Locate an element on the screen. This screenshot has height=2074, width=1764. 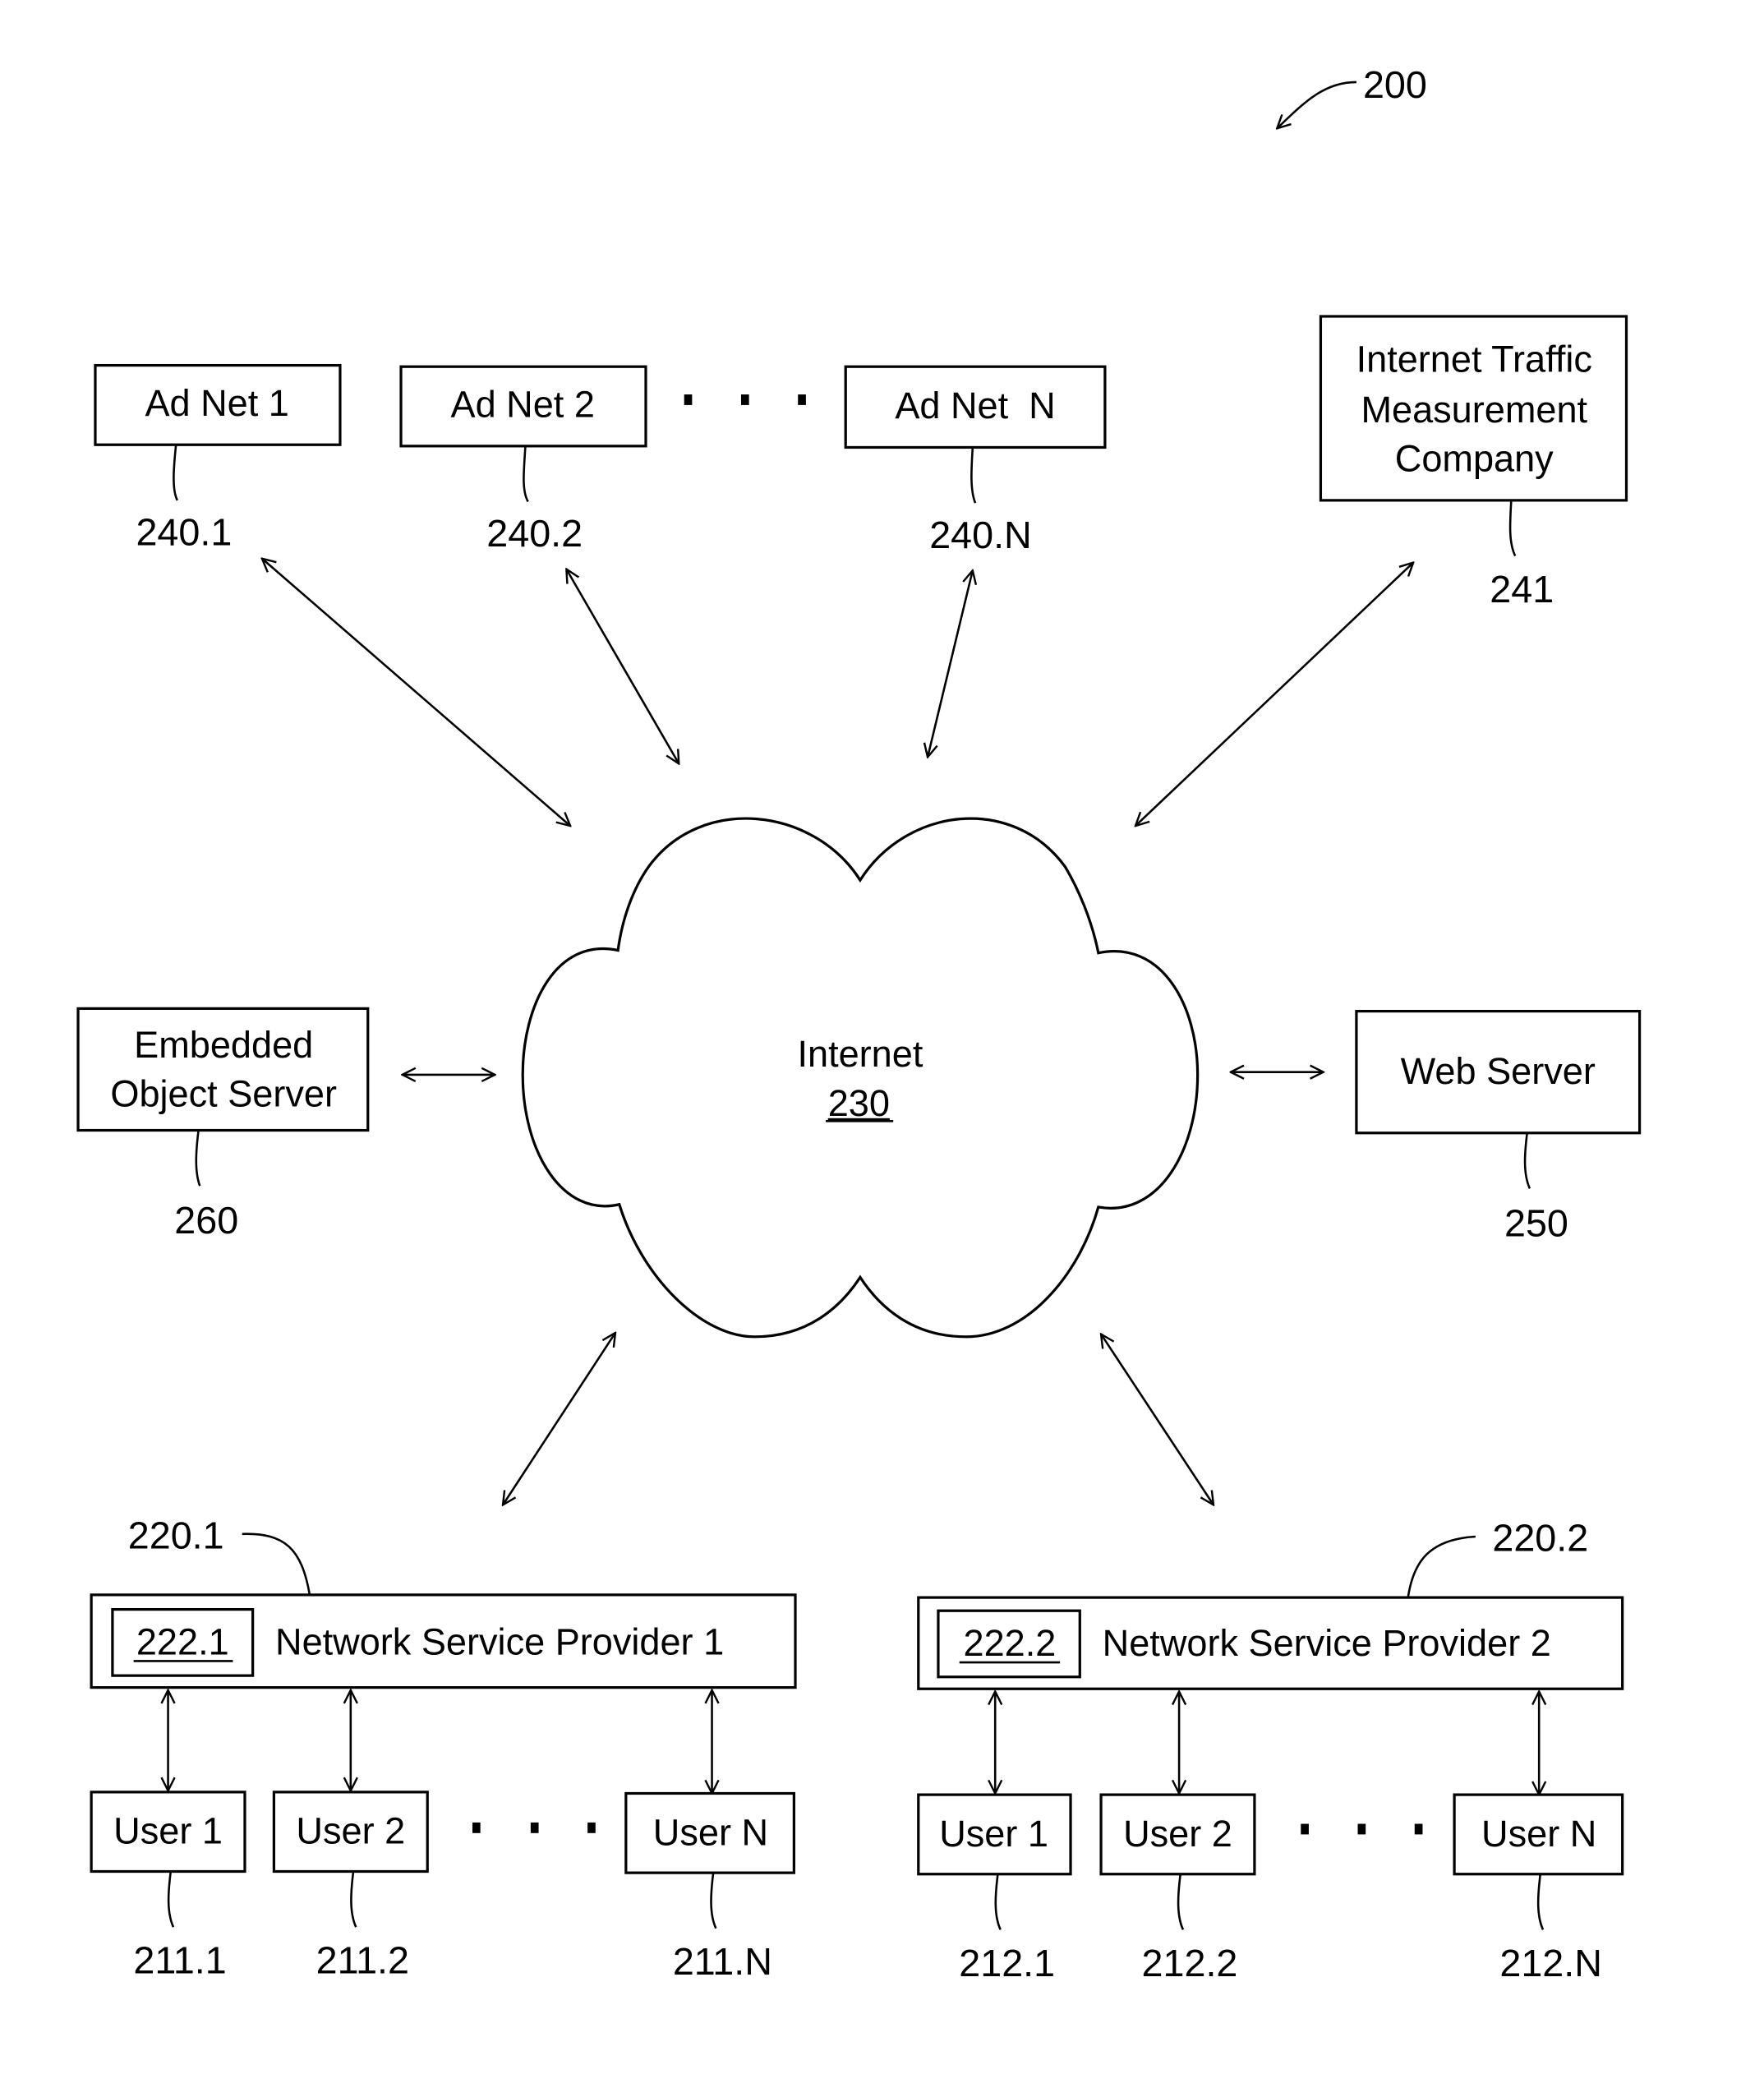
nsp-2-label: Network Service Provider 2 is located at coordinates (1327, 1643).